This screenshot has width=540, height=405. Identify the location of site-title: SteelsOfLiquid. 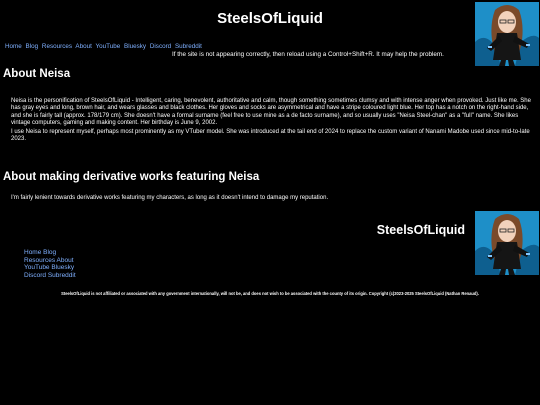
(270, 18).